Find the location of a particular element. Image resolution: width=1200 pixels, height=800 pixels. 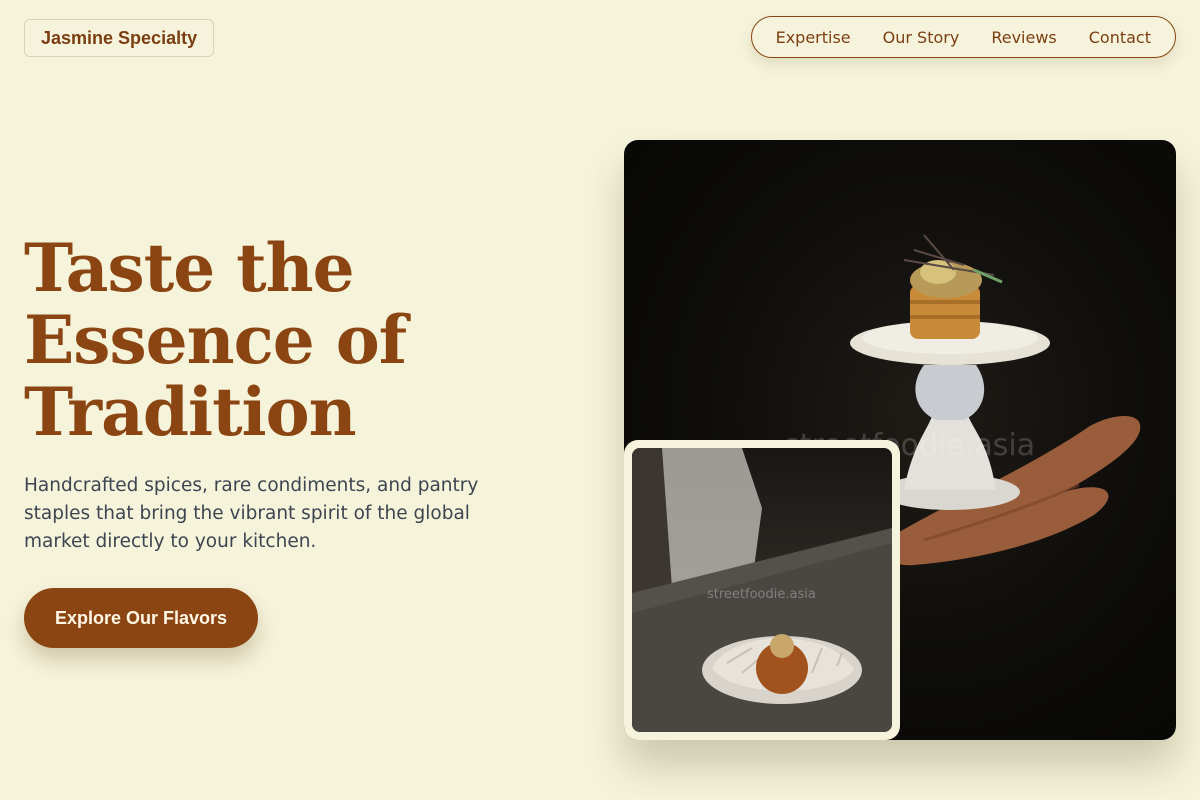

nav-link-reviews: Reviews is located at coordinates (1023, 37).